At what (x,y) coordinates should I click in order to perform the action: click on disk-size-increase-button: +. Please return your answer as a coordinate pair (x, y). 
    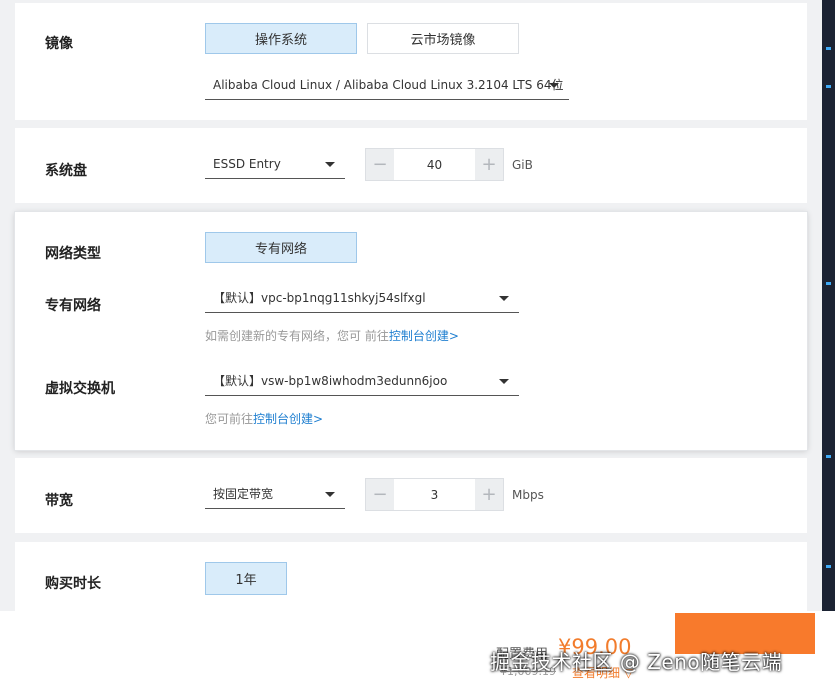
    Looking at the image, I should click on (489, 164).